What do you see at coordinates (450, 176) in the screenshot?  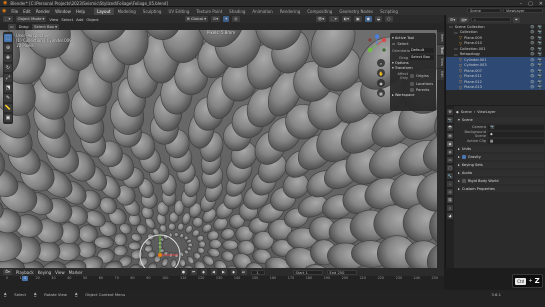 I see `modifier-tab-icon: 🔧` at bounding box center [450, 176].